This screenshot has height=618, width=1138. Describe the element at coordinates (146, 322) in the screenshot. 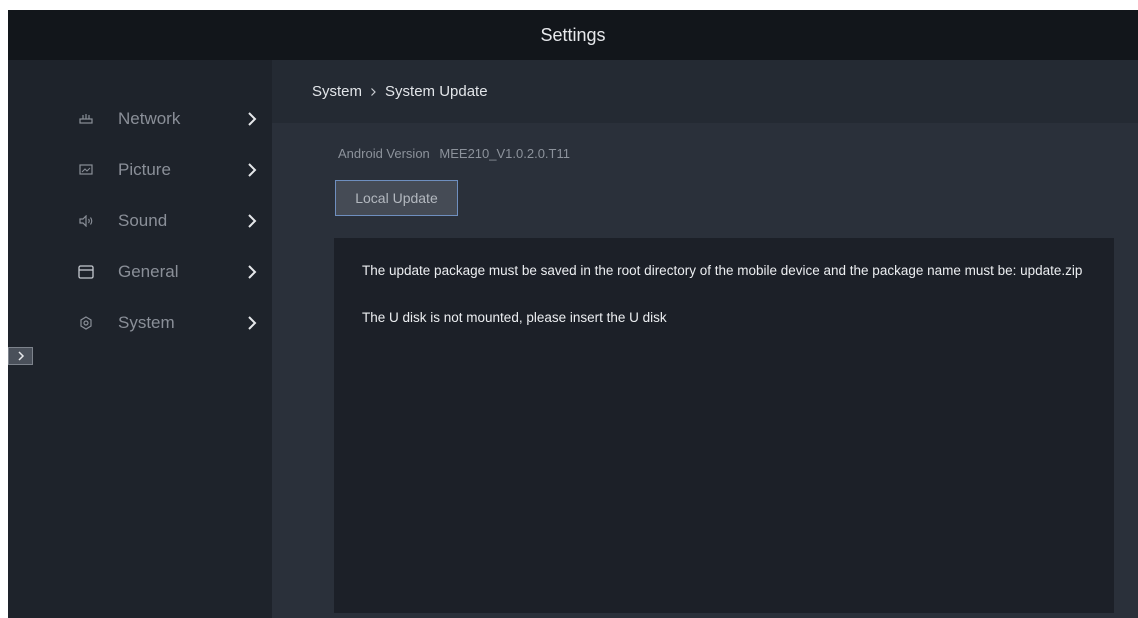

I see `sidebar-item-label: System` at that location.